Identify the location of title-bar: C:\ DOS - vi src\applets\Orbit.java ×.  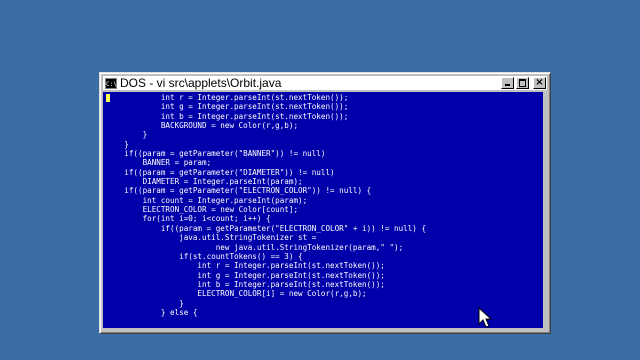
(325, 83).